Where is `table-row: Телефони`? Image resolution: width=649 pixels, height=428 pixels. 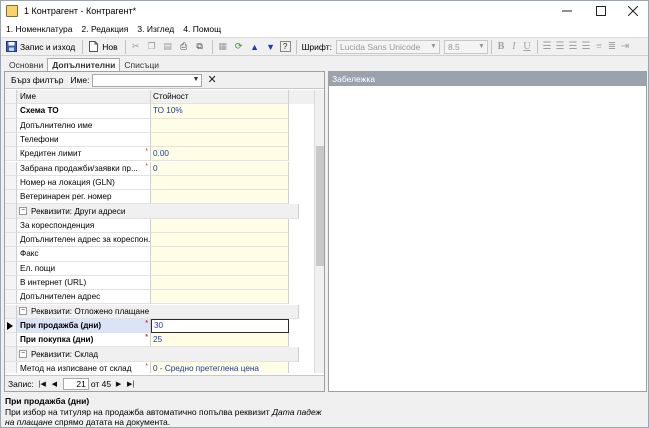
table-row: Телефони is located at coordinates (159, 140).